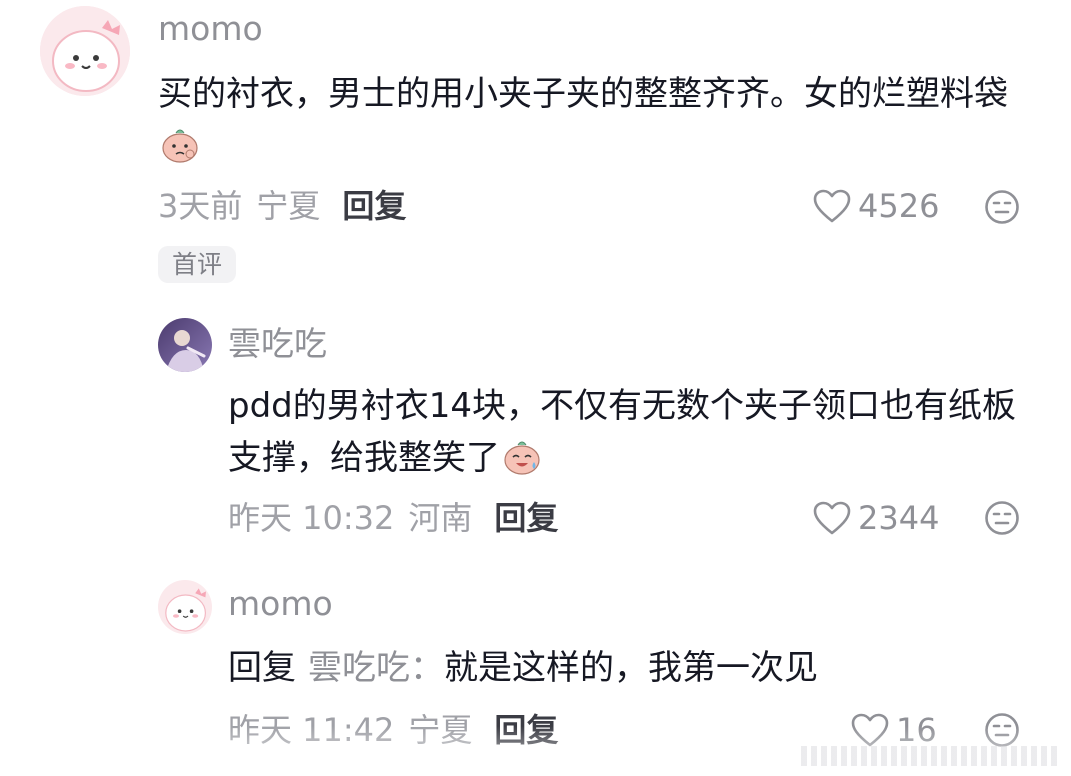 The image size is (1071, 776). I want to click on like-button: 2344, so click(875, 518).